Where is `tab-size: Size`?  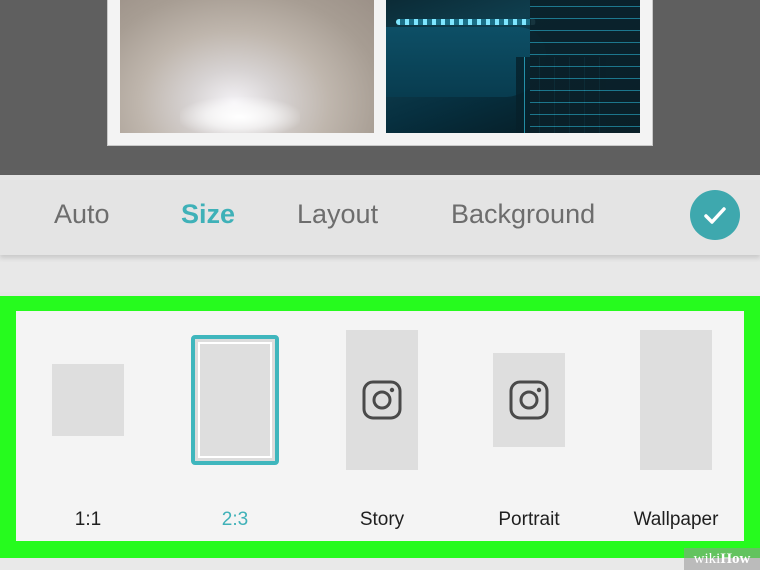
tab-size: Size is located at coordinates (208, 214).